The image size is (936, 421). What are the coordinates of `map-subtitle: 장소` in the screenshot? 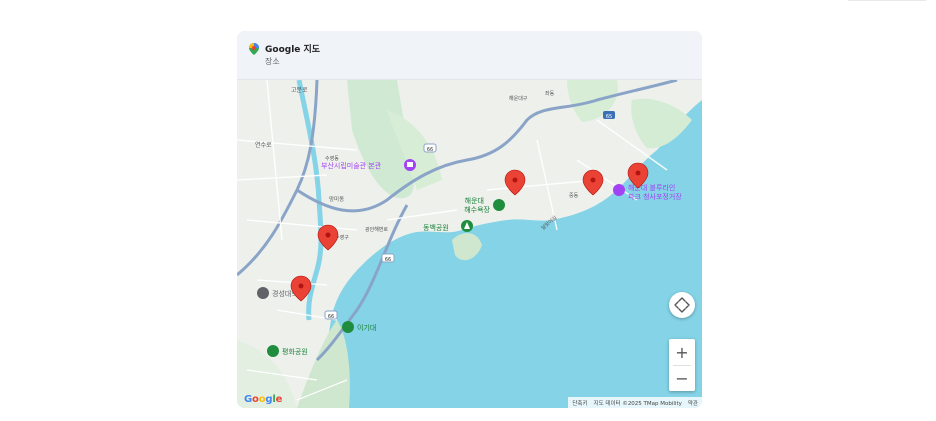 It's located at (272, 61).